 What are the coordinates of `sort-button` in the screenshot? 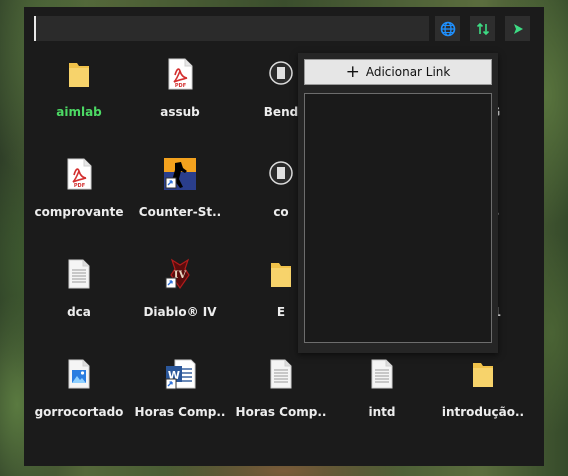 It's located at (482, 28).